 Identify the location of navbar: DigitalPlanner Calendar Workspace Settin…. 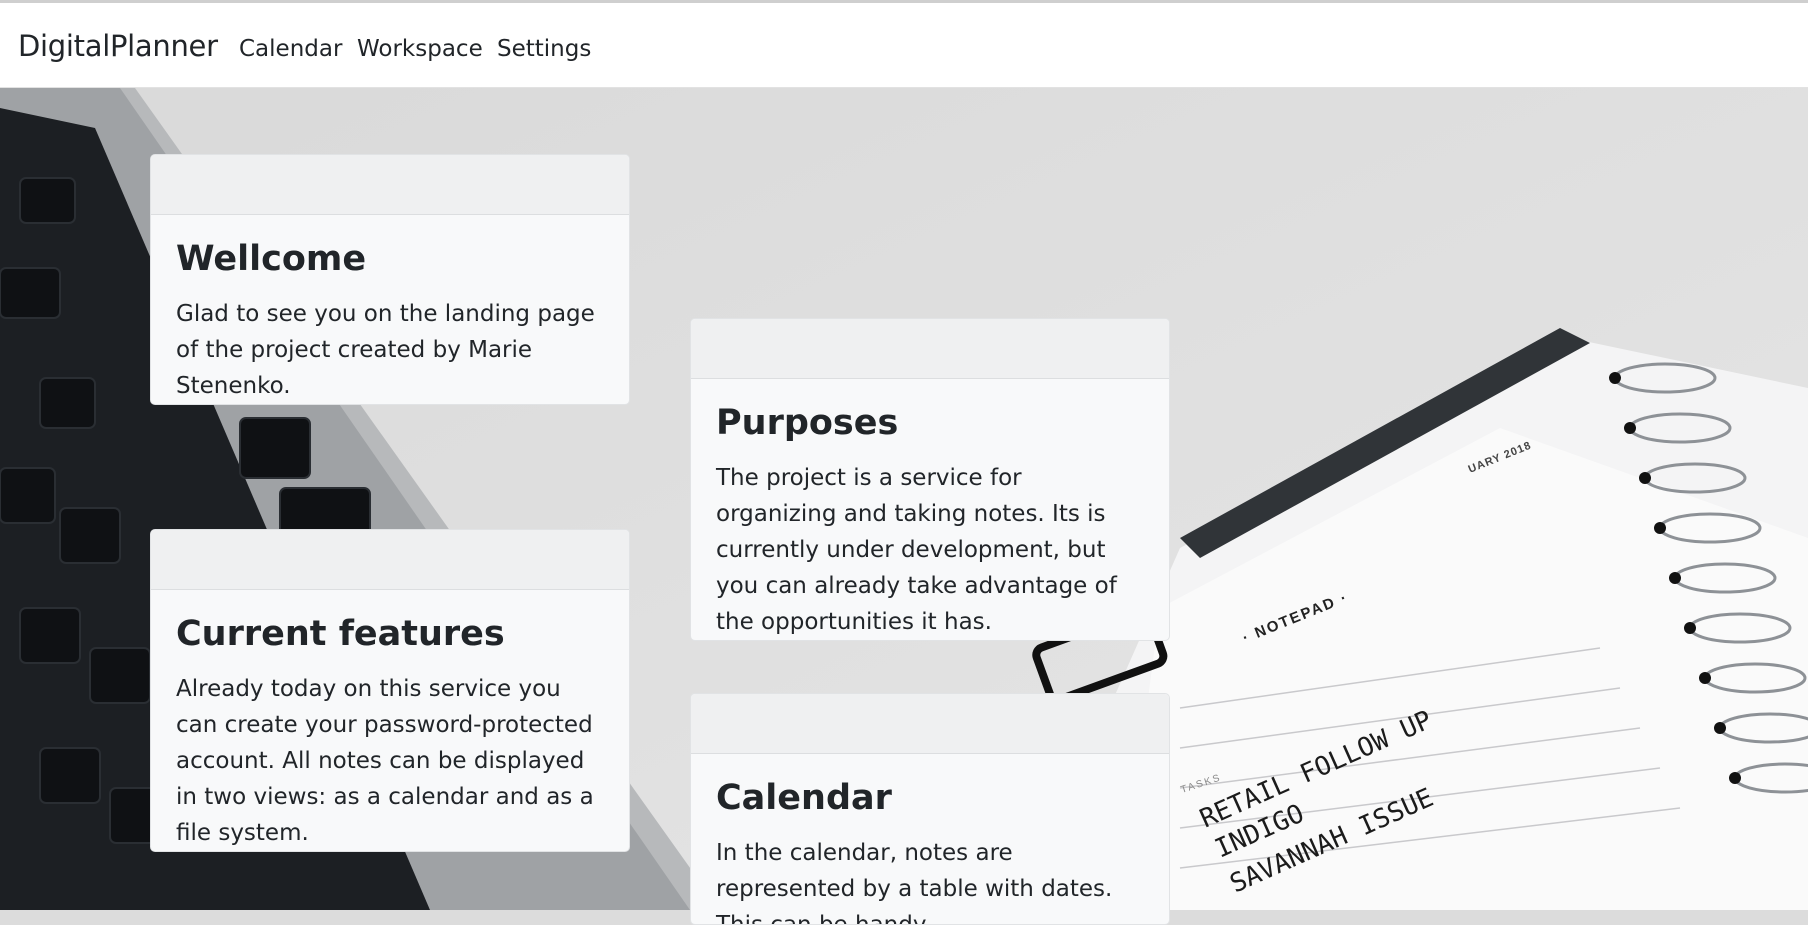
(904, 45).